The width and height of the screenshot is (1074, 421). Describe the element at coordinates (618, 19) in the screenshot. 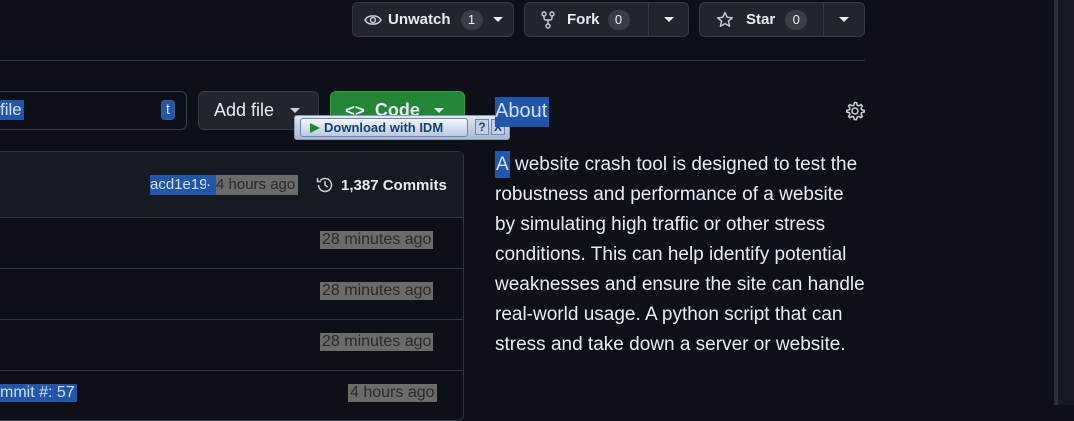

I see `fork-count: 0` at that location.